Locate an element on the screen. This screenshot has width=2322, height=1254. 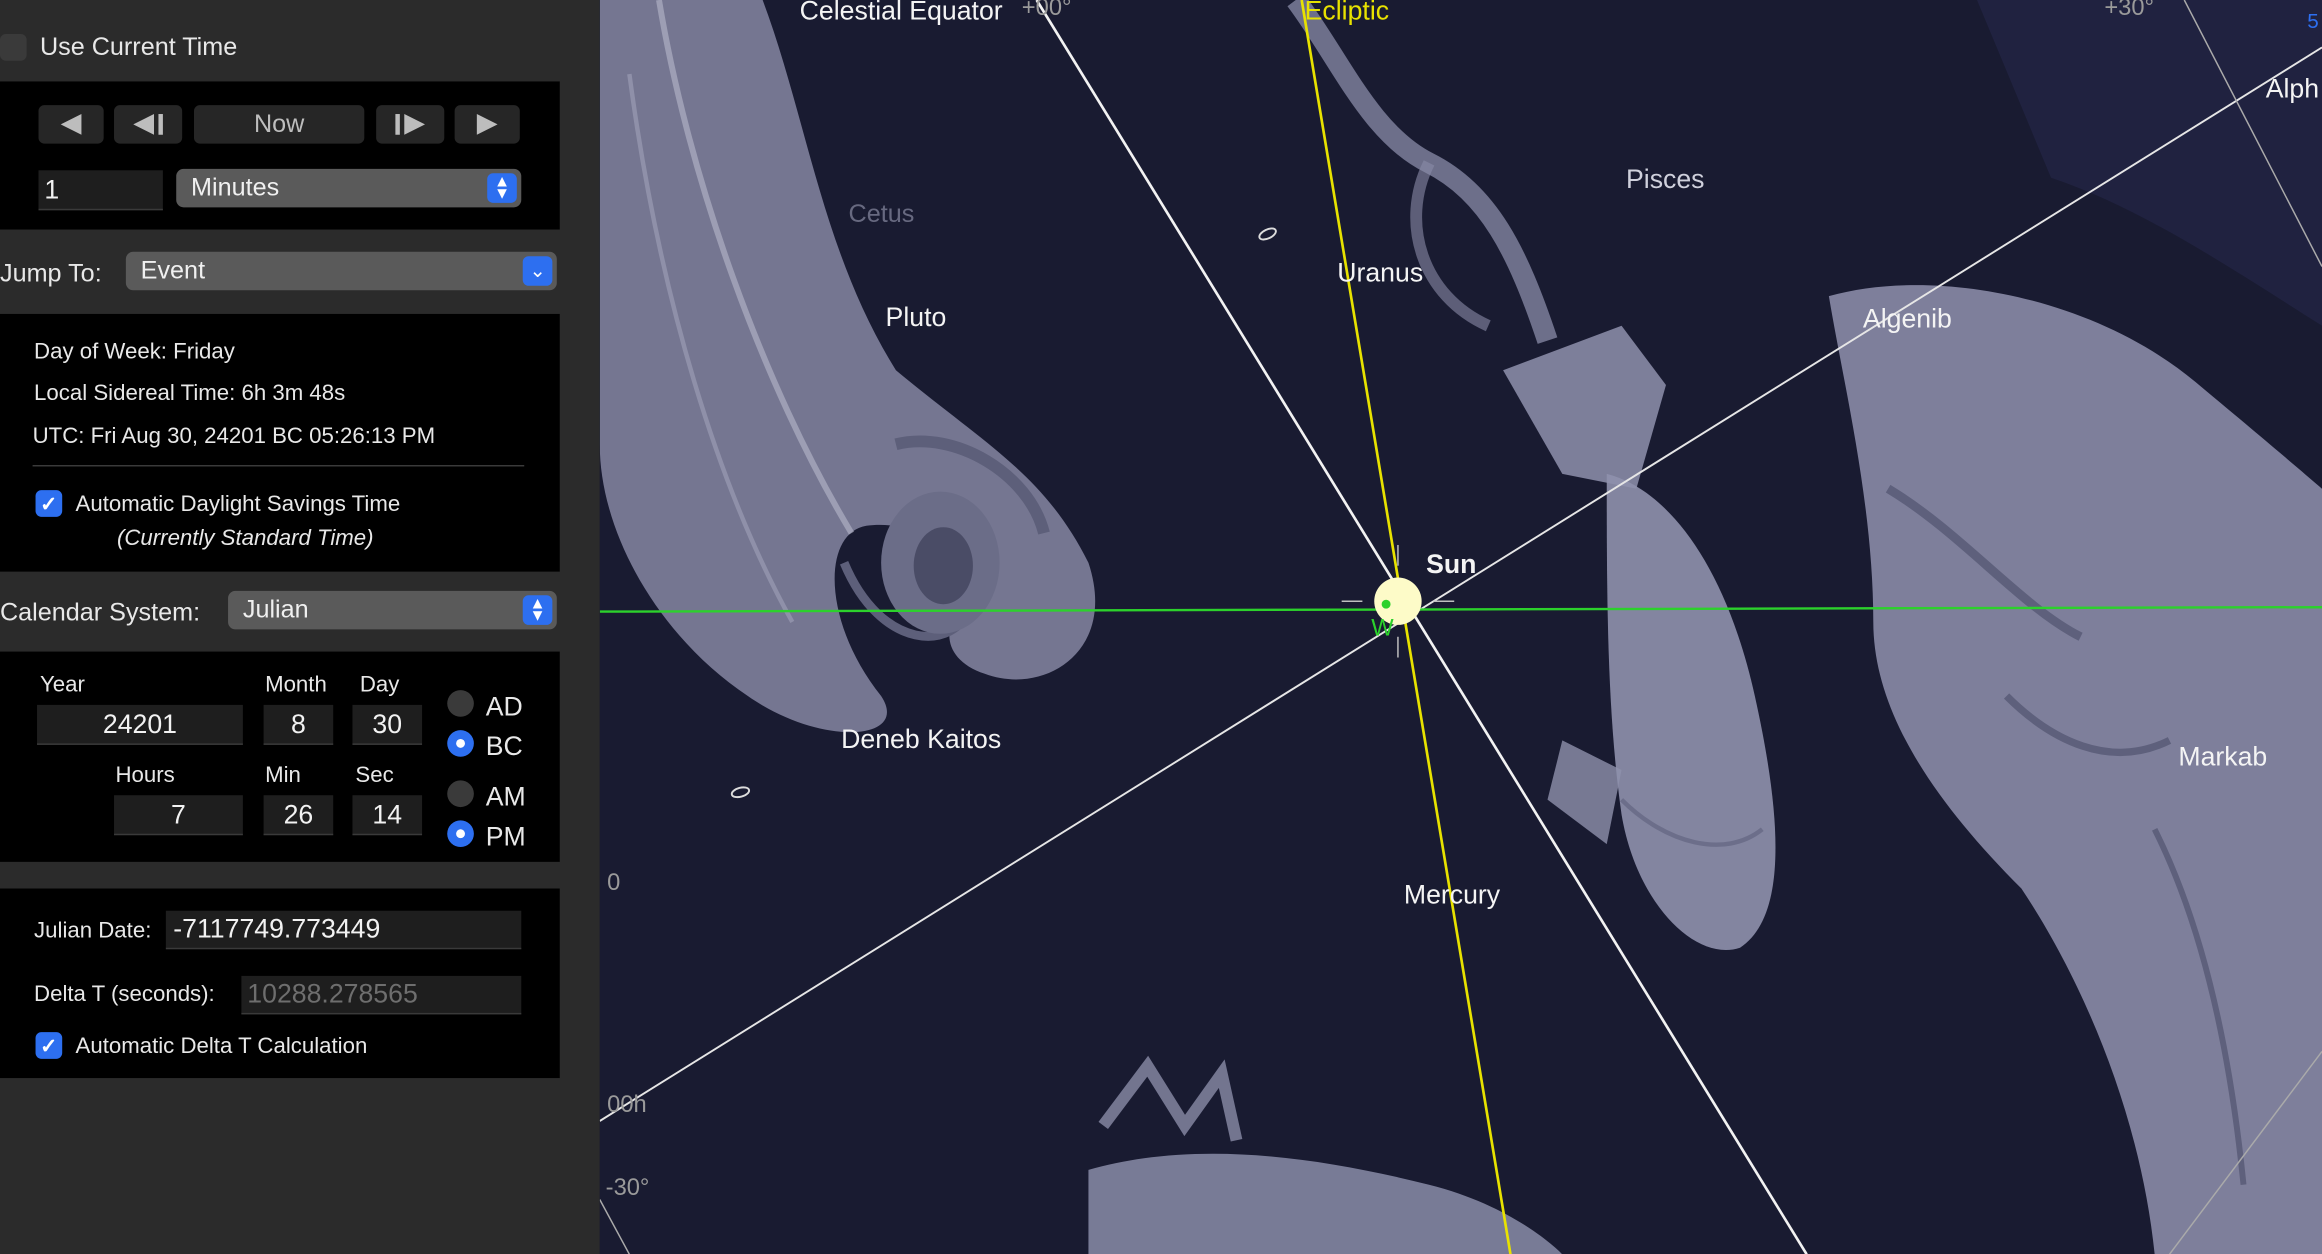
step-forward-icon is located at coordinates (410, 124).